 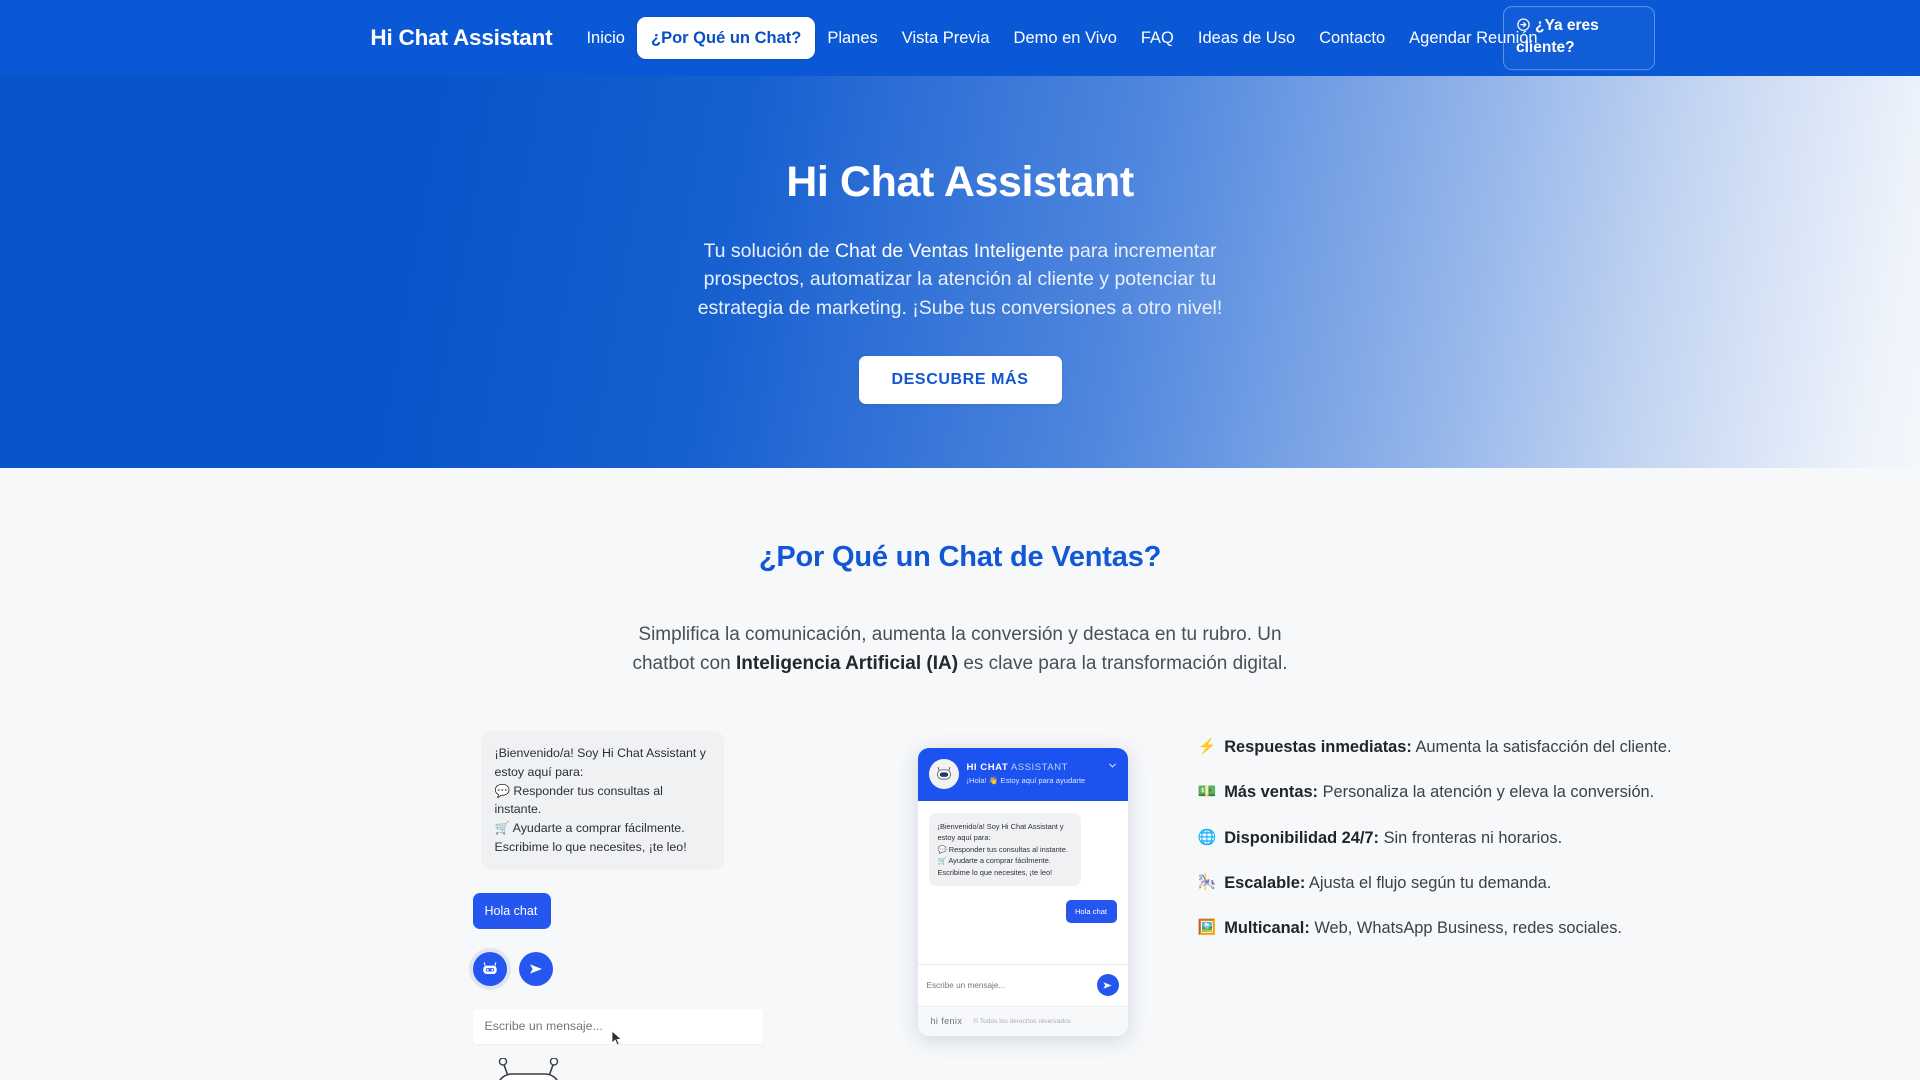 I want to click on brand-logo: Hi Chat Assistant, so click(x=461, y=38).